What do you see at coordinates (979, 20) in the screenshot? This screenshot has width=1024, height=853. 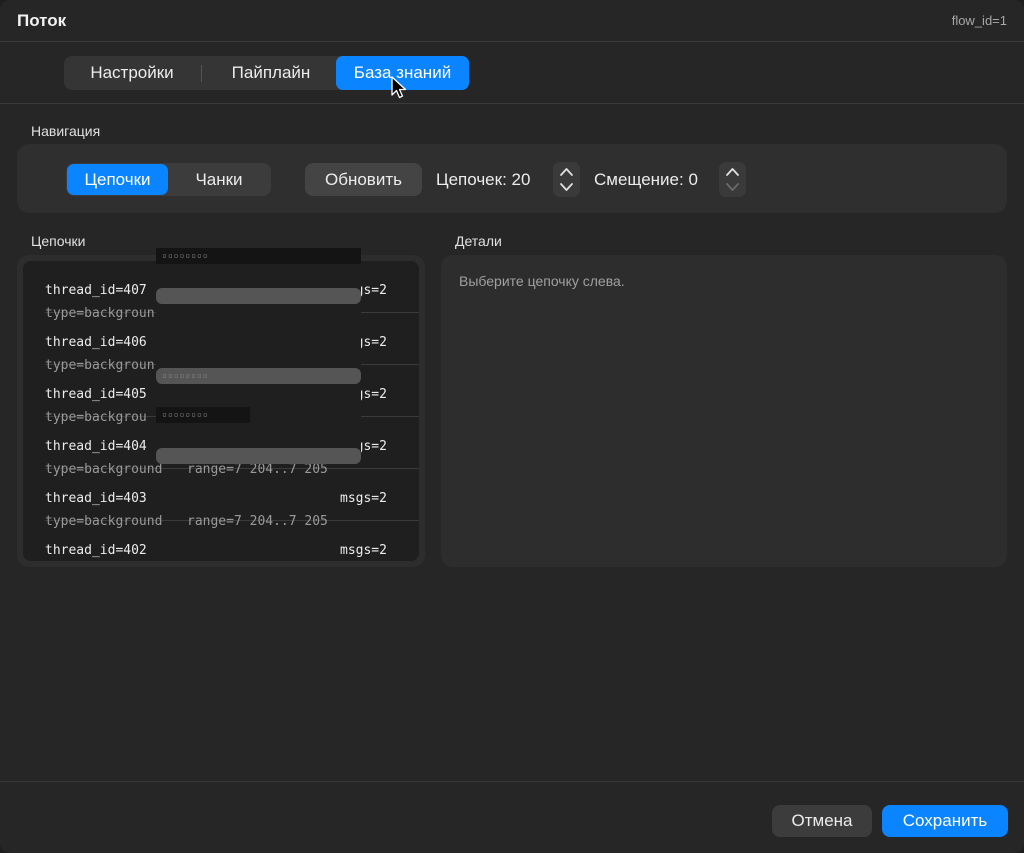 I see `flow-id-label: flow_id=1` at bounding box center [979, 20].